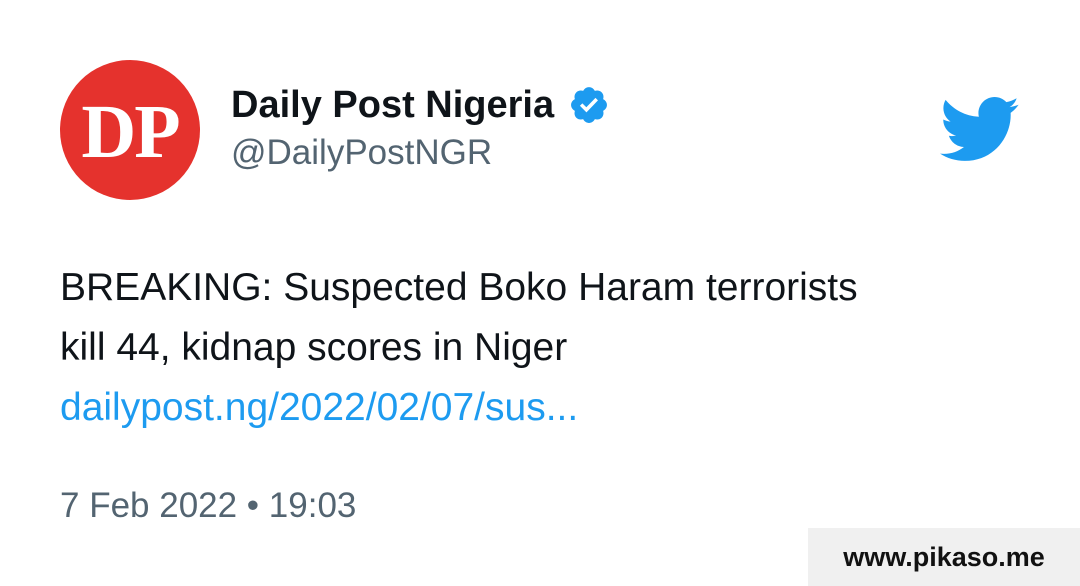 Image resolution: width=1080 pixels, height=586 pixels. I want to click on watermark-text: www.pikaso.me, so click(944, 556).